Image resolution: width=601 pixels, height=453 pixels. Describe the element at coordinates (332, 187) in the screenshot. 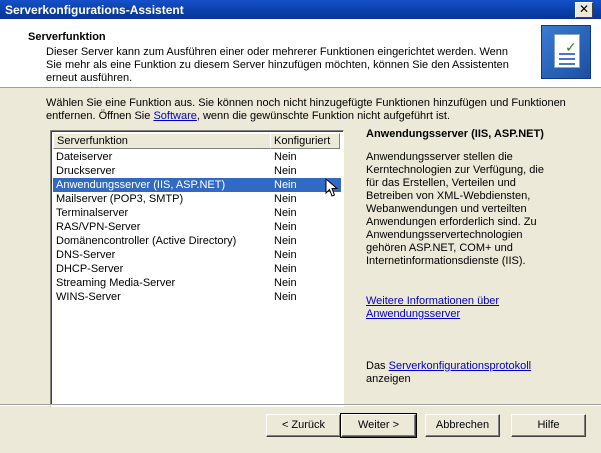

I see `mouse-cursor-icon` at that location.